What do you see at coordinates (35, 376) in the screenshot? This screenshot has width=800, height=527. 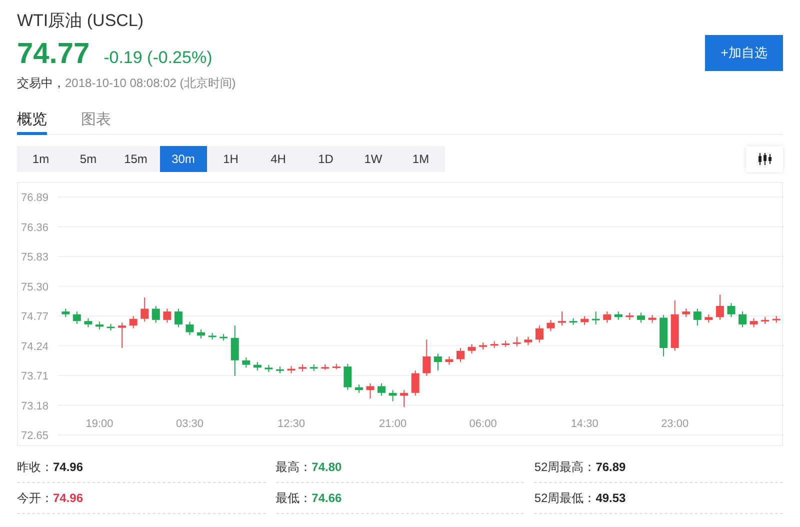 I see `y-axis-label: 73.71` at bounding box center [35, 376].